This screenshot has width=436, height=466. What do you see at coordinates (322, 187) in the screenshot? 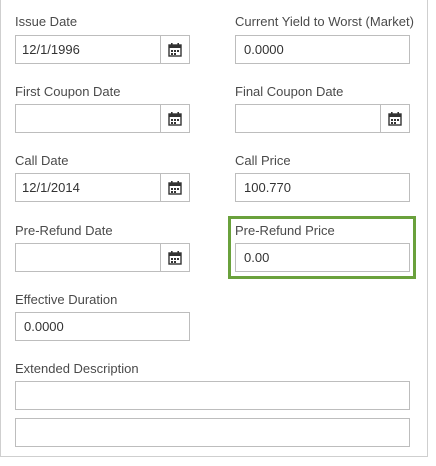
I see `call-price-field: 100.770` at bounding box center [322, 187].